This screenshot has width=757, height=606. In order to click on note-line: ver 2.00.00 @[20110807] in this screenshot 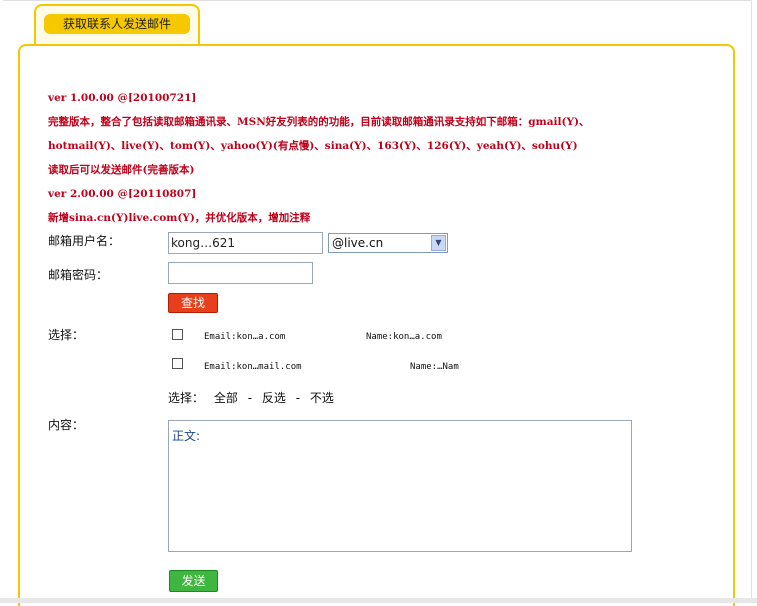, I will do `click(122, 194)`.